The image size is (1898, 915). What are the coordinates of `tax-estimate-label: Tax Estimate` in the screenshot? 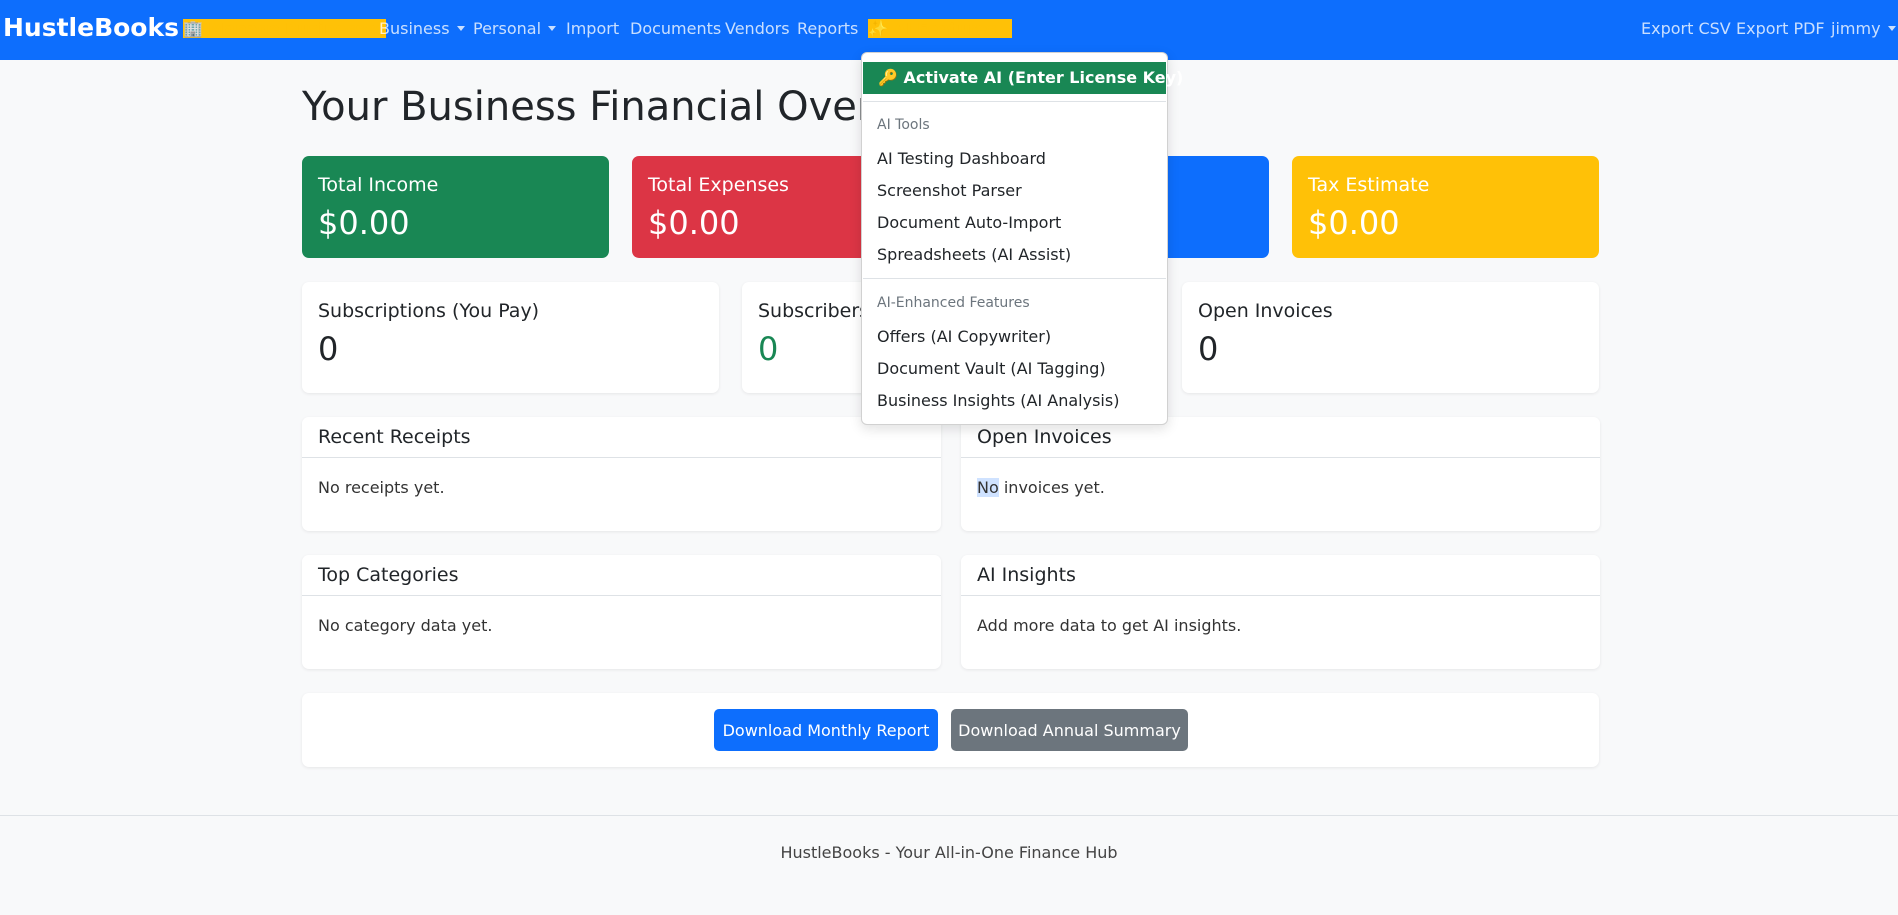 It's located at (1369, 185).